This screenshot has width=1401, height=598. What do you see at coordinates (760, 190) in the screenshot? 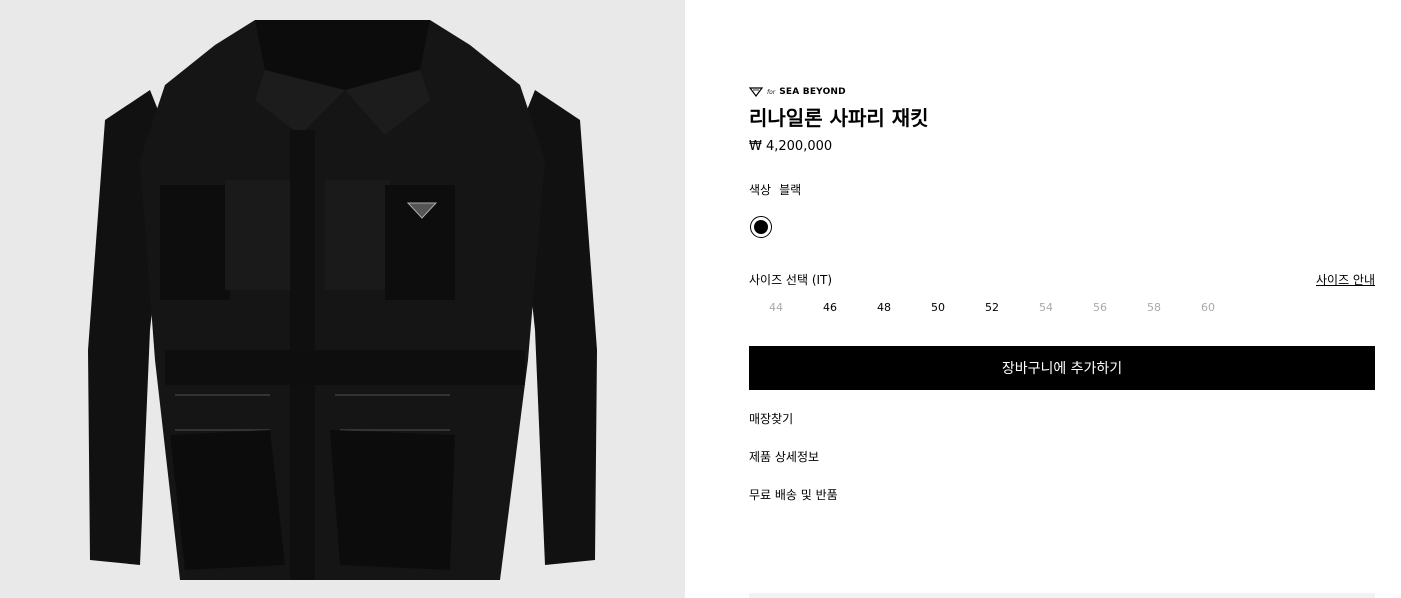
I see `color-label: 색상` at bounding box center [760, 190].